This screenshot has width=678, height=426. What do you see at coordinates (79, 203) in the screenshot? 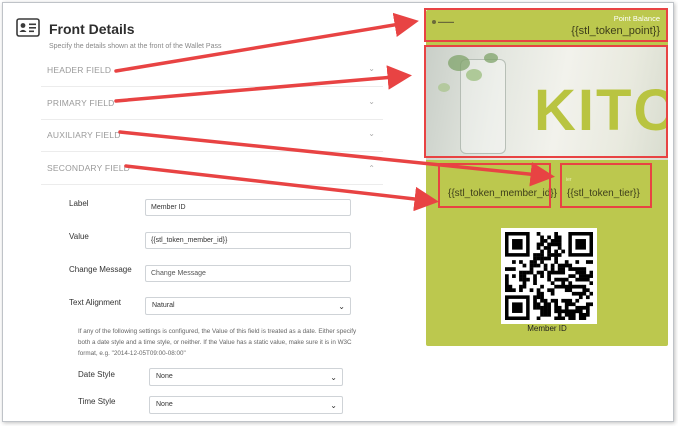
I see `label-field-label: Label` at bounding box center [79, 203].